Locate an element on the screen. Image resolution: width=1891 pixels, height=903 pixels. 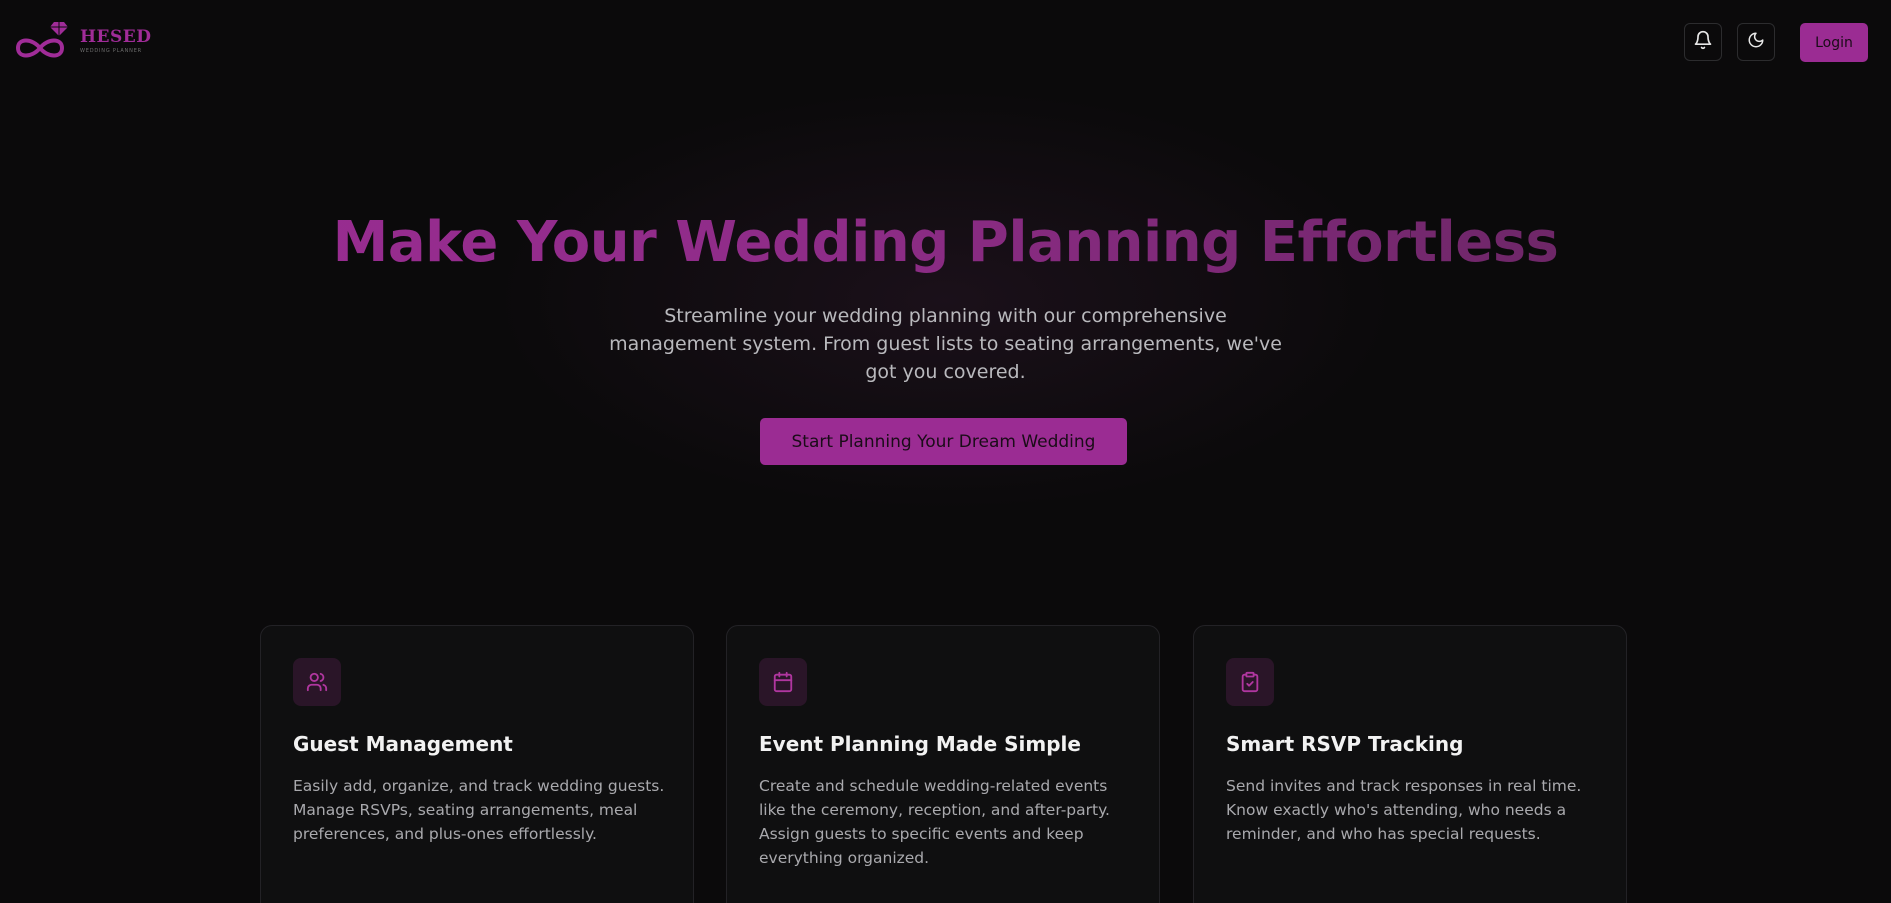
moon-icon is located at coordinates (1756, 42).